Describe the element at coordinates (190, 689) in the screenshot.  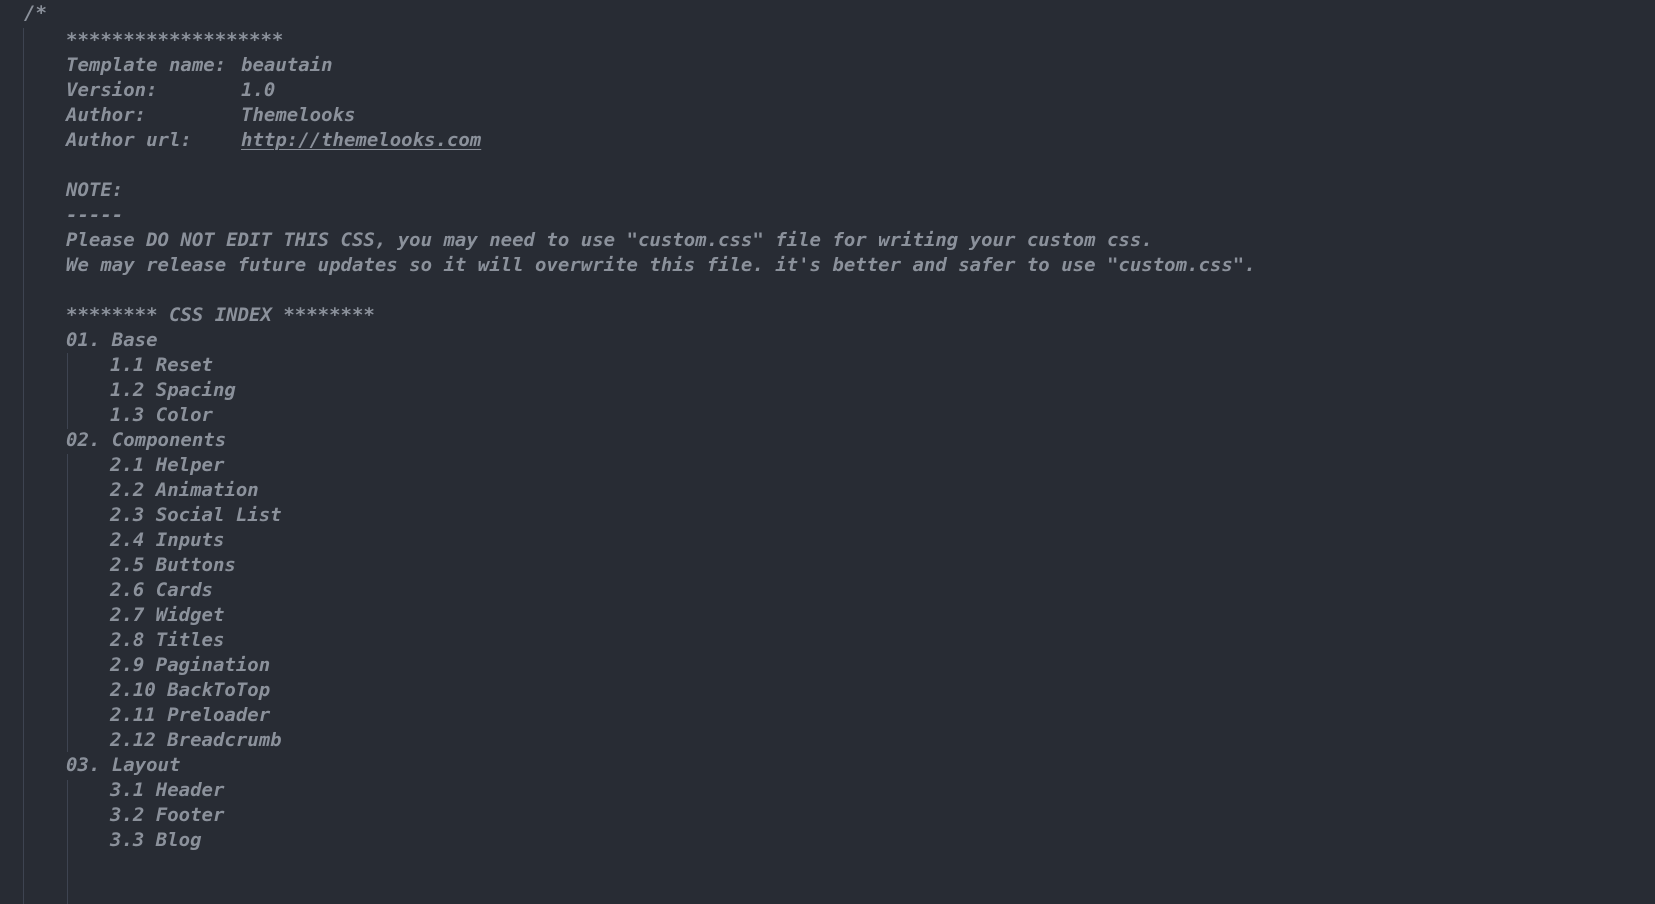
I see `index-item: 2.10 BackToTop` at that location.